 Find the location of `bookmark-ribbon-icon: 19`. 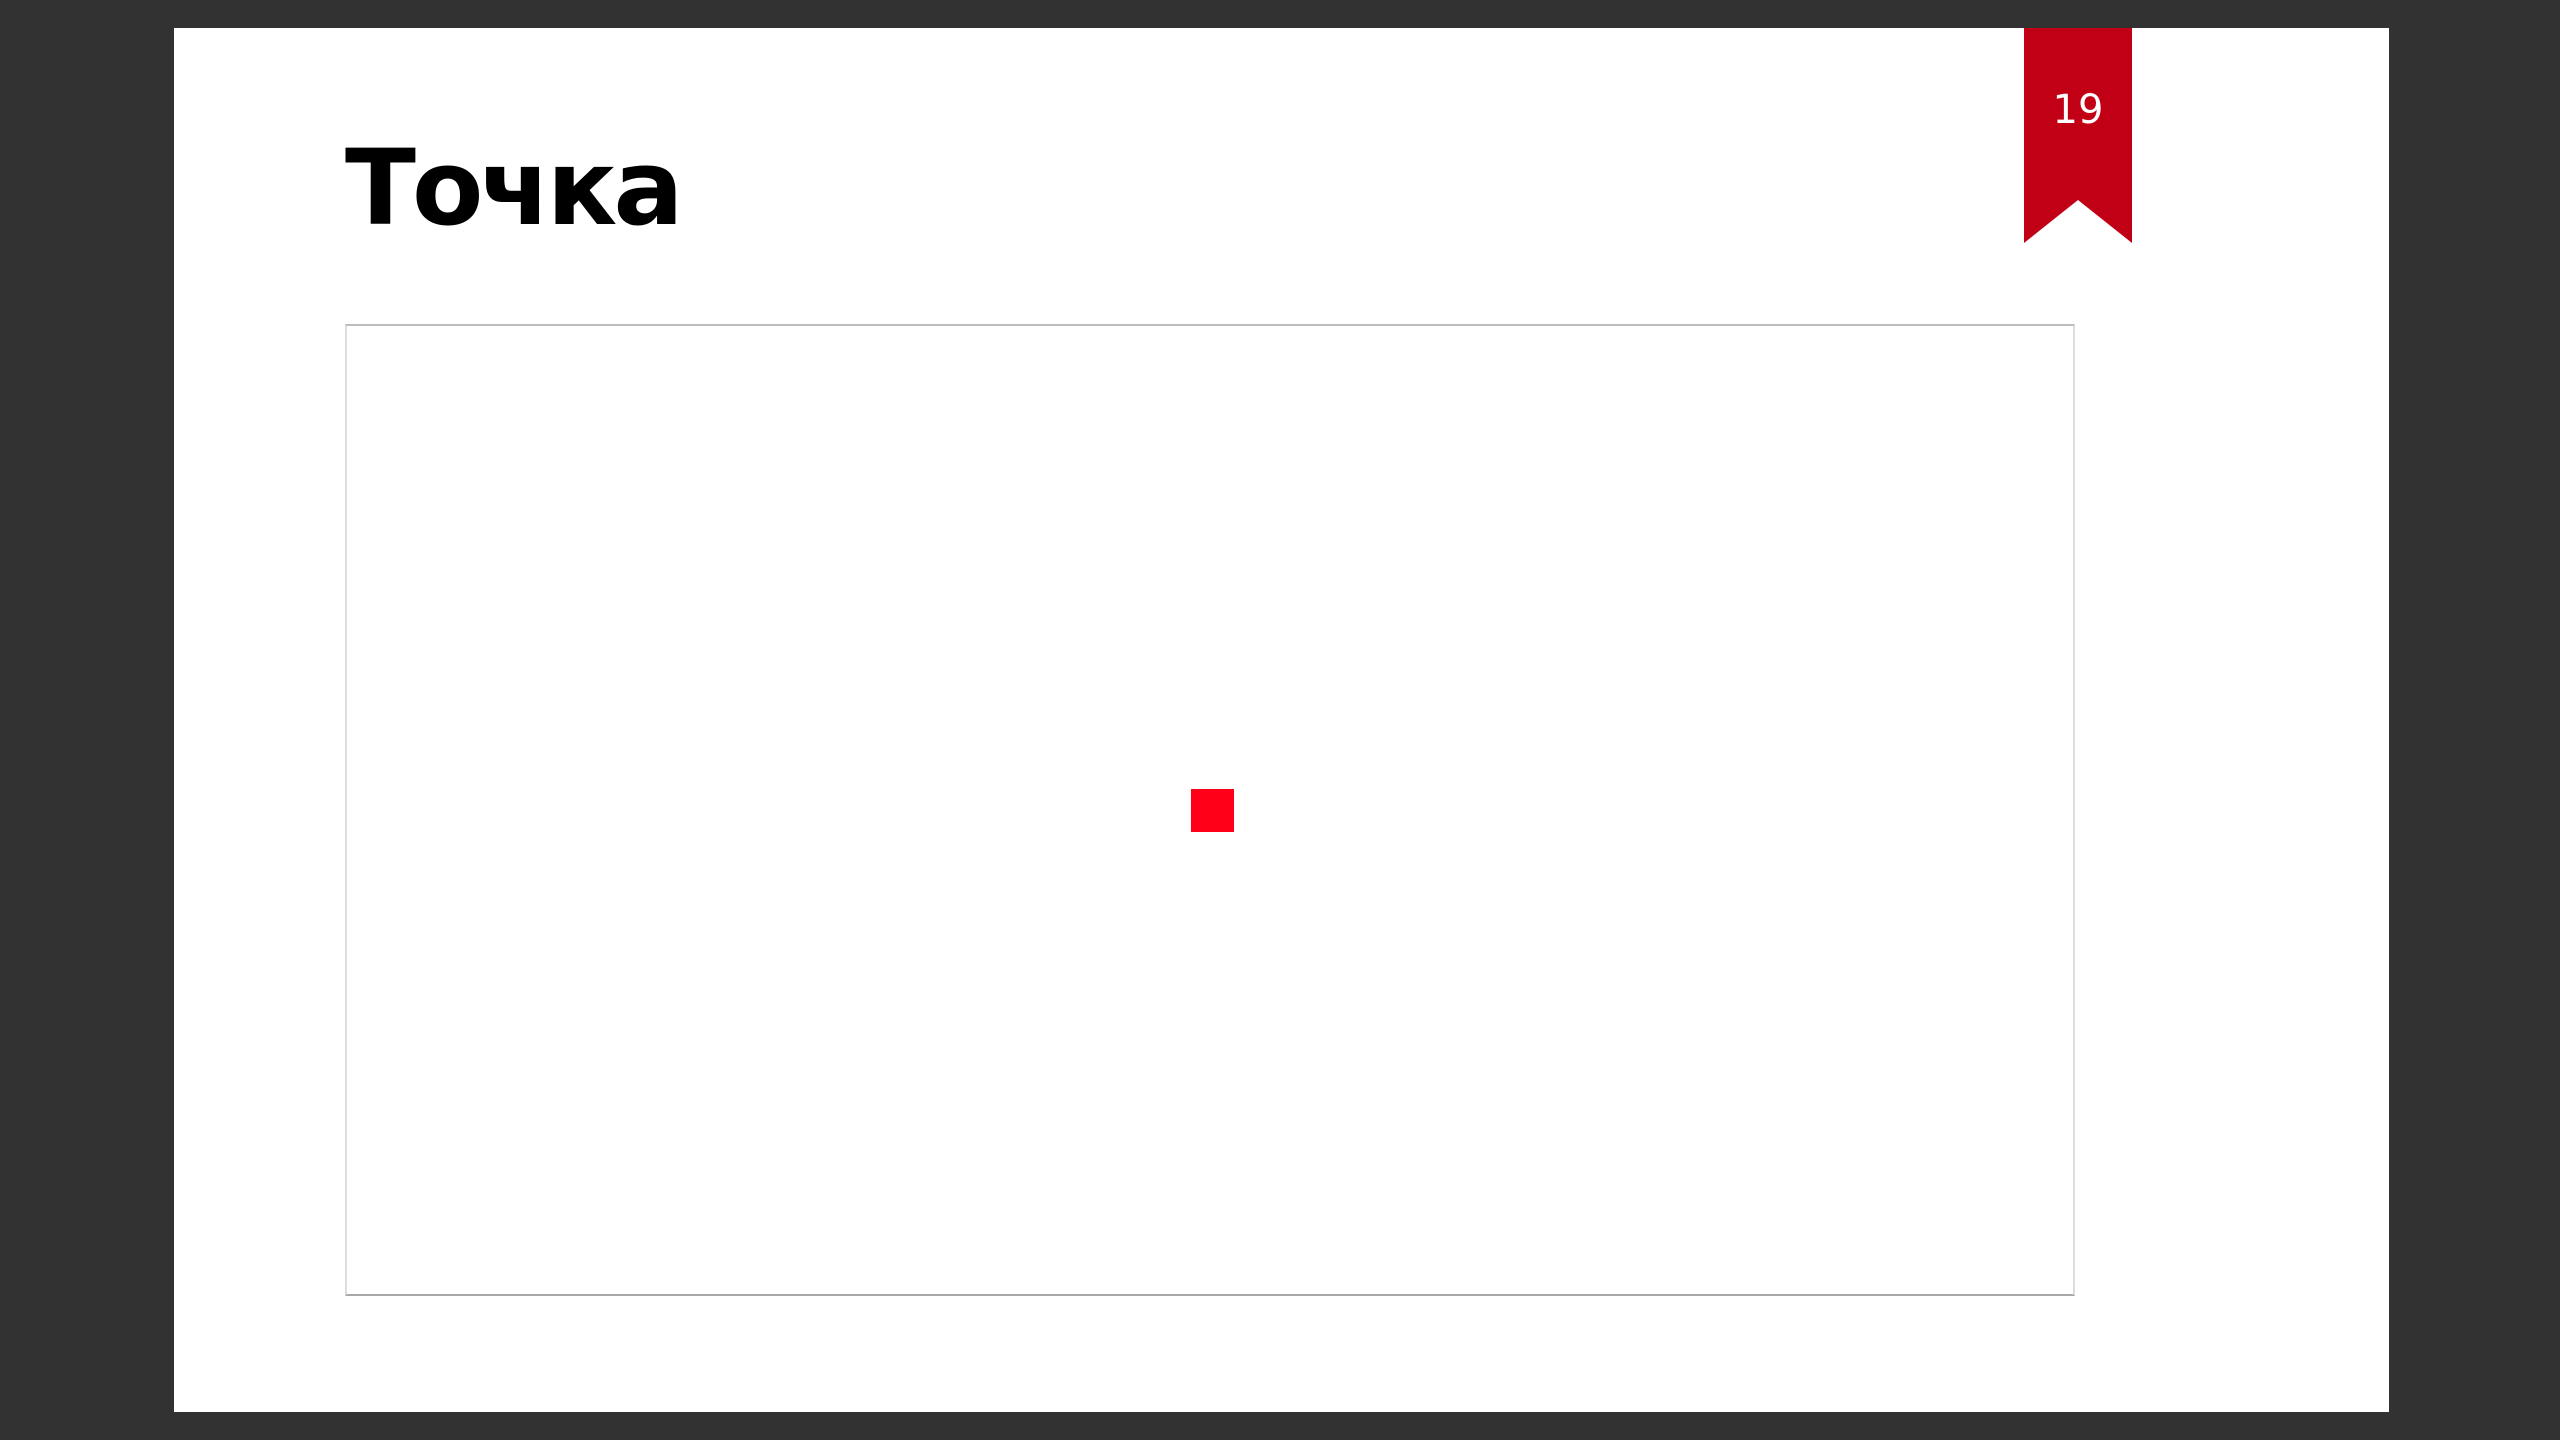

bookmark-ribbon-icon: 19 is located at coordinates (2078, 135).